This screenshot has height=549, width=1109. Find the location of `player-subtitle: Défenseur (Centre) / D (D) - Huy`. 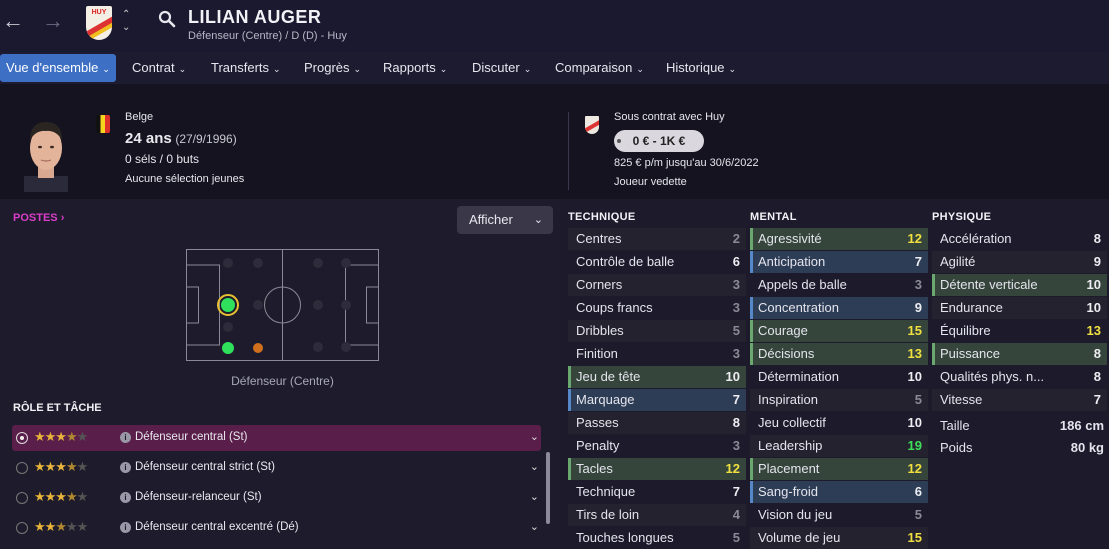

player-subtitle: Défenseur (Centre) / D (D) - Huy is located at coordinates (267, 36).